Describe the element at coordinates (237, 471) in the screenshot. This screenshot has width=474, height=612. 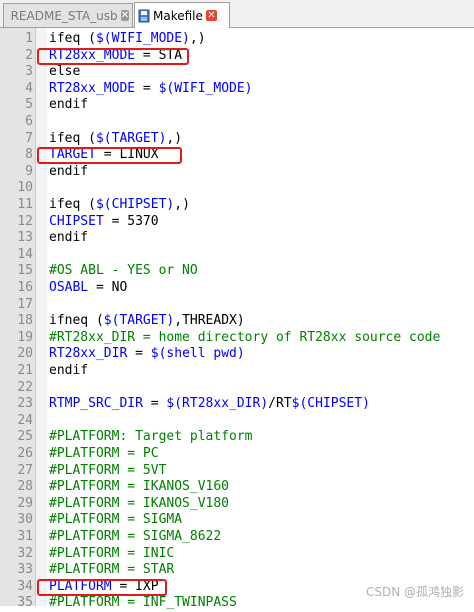
I see `code-line: 27#PLATFORM = 5VT` at that location.